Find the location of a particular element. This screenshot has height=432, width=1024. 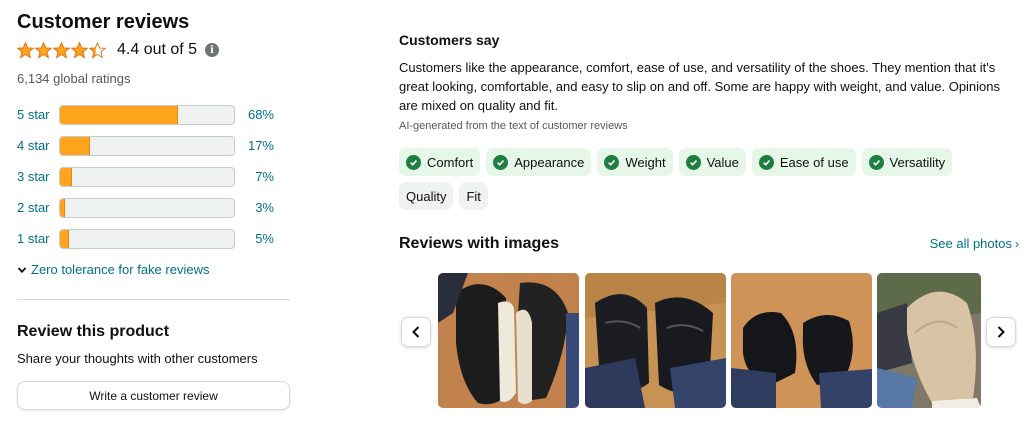

chevron-left-icon is located at coordinates (416, 332).